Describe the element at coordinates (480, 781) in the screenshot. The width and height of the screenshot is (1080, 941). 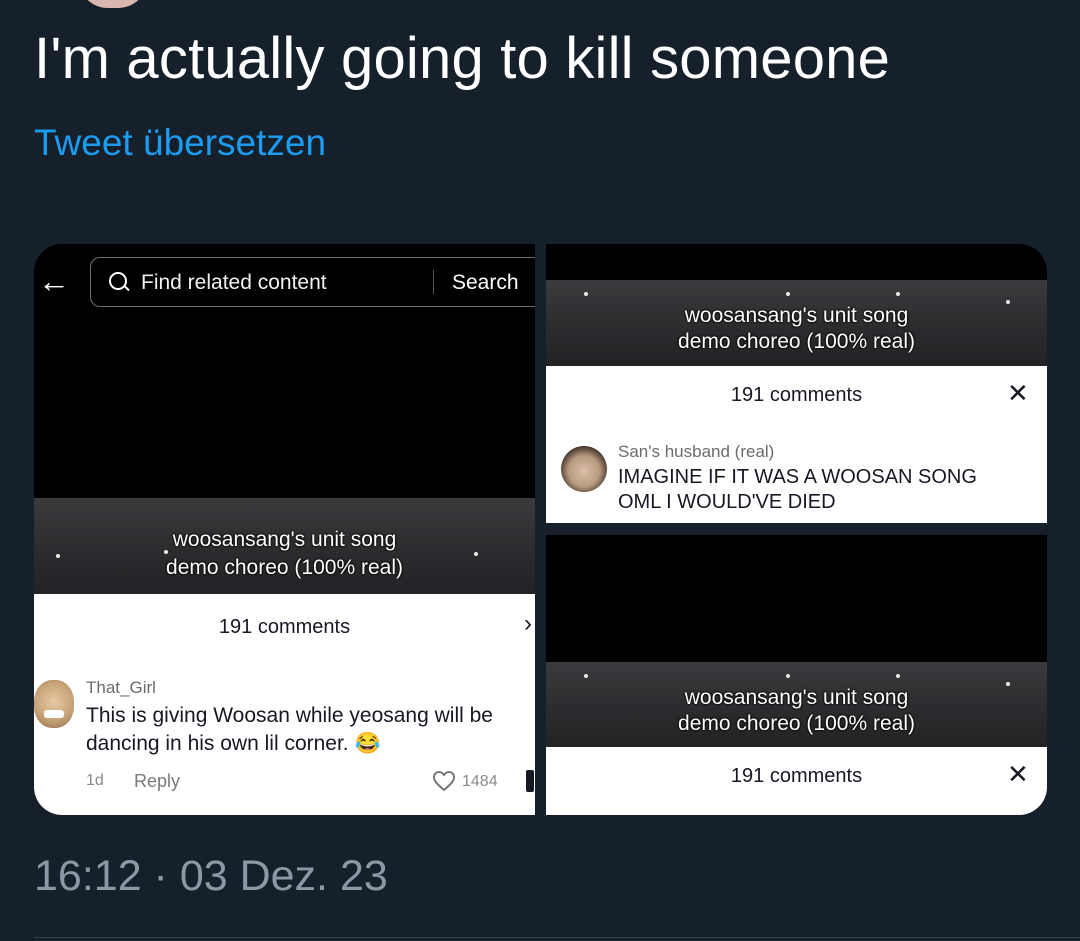
I see `like-count: 1484` at that location.